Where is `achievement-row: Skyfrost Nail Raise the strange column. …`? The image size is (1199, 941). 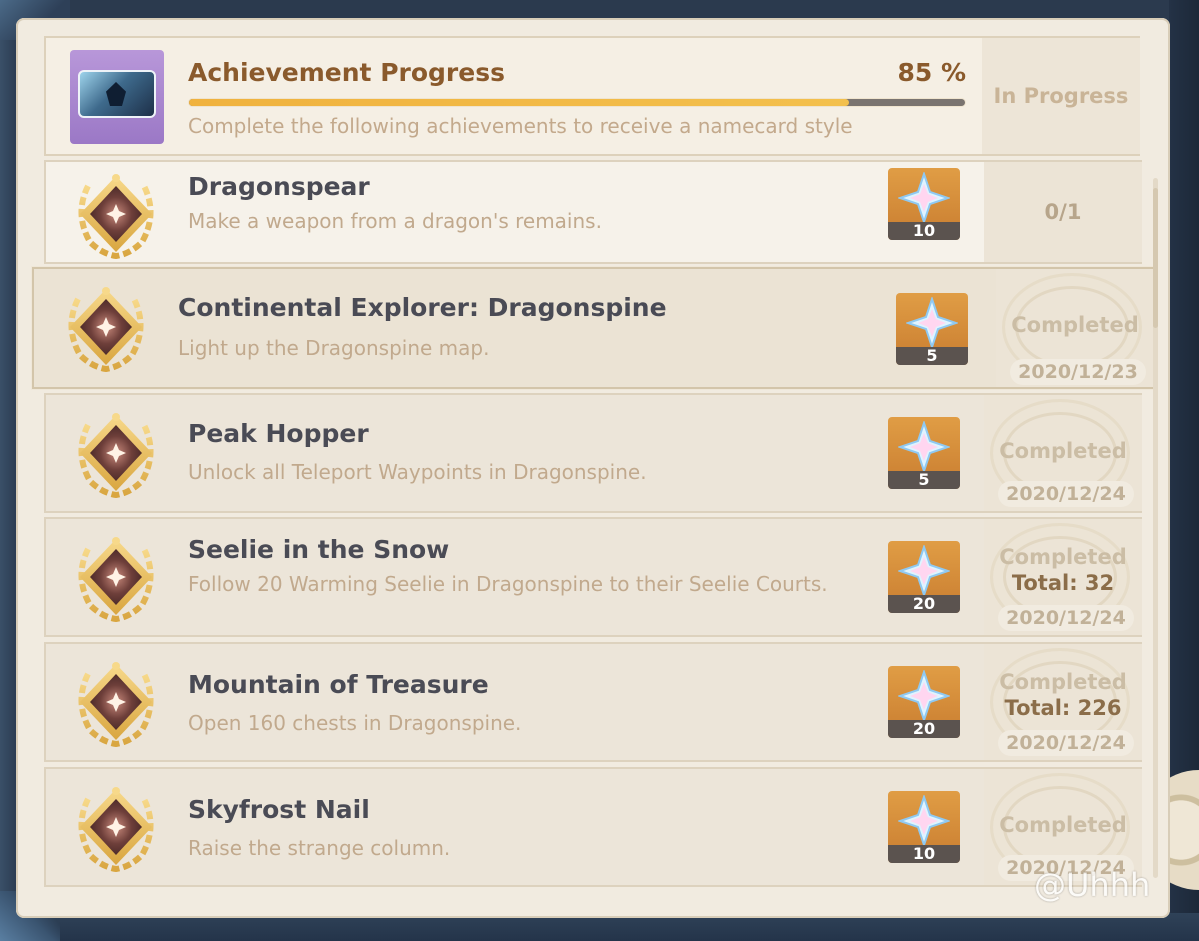
achievement-row: Skyfrost Nail Raise the strange column. … is located at coordinates (593, 827).